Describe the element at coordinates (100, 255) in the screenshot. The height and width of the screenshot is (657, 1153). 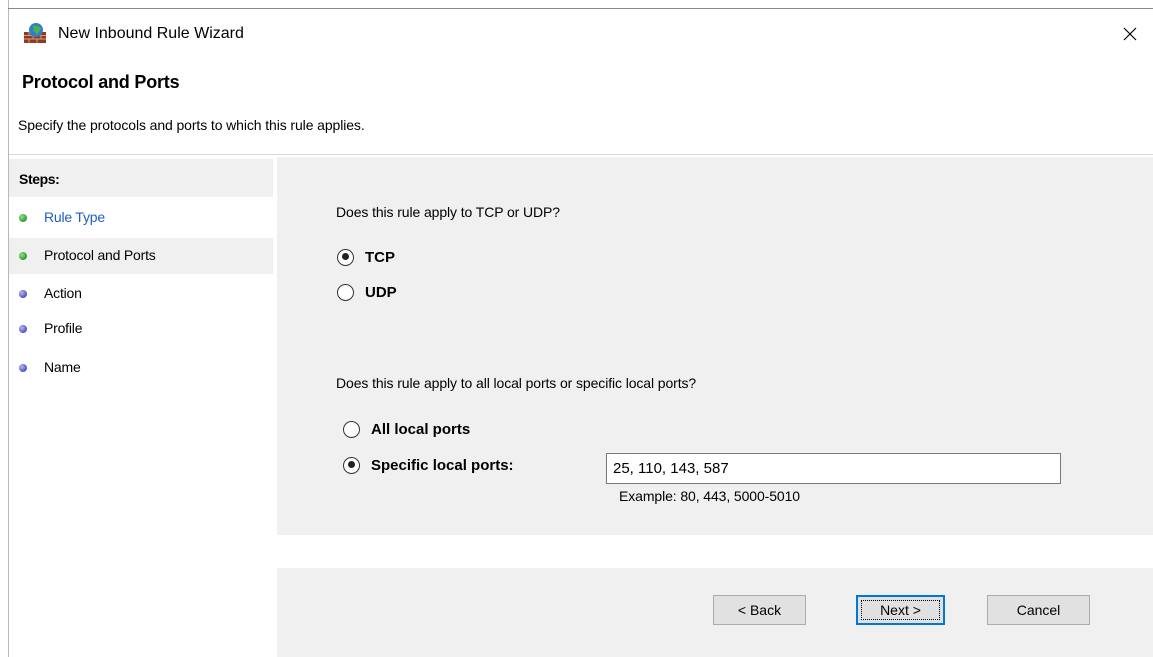
I see `step-label: Protocol and Ports` at that location.